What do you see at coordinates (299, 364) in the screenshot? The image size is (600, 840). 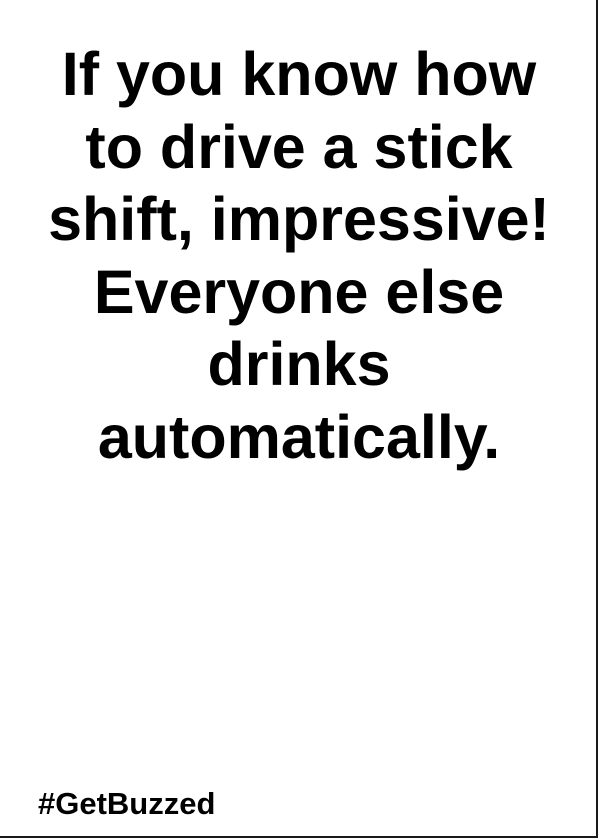 I see `prompt-line: drinks` at bounding box center [299, 364].